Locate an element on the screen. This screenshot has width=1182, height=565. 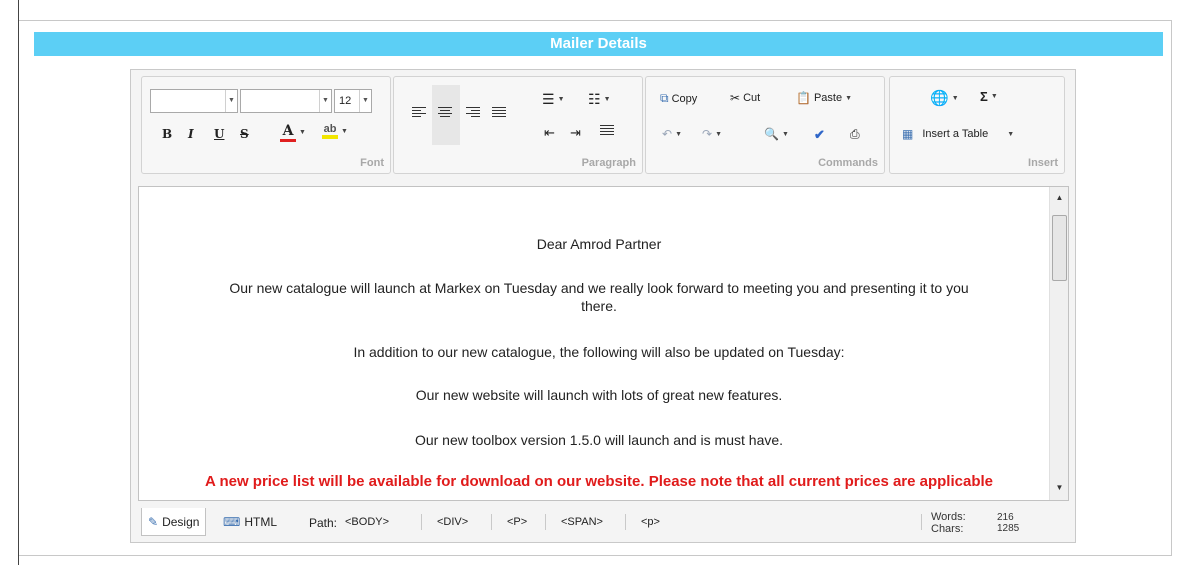
spellcheck-icon: ✔ is located at coordinates (819, 134).